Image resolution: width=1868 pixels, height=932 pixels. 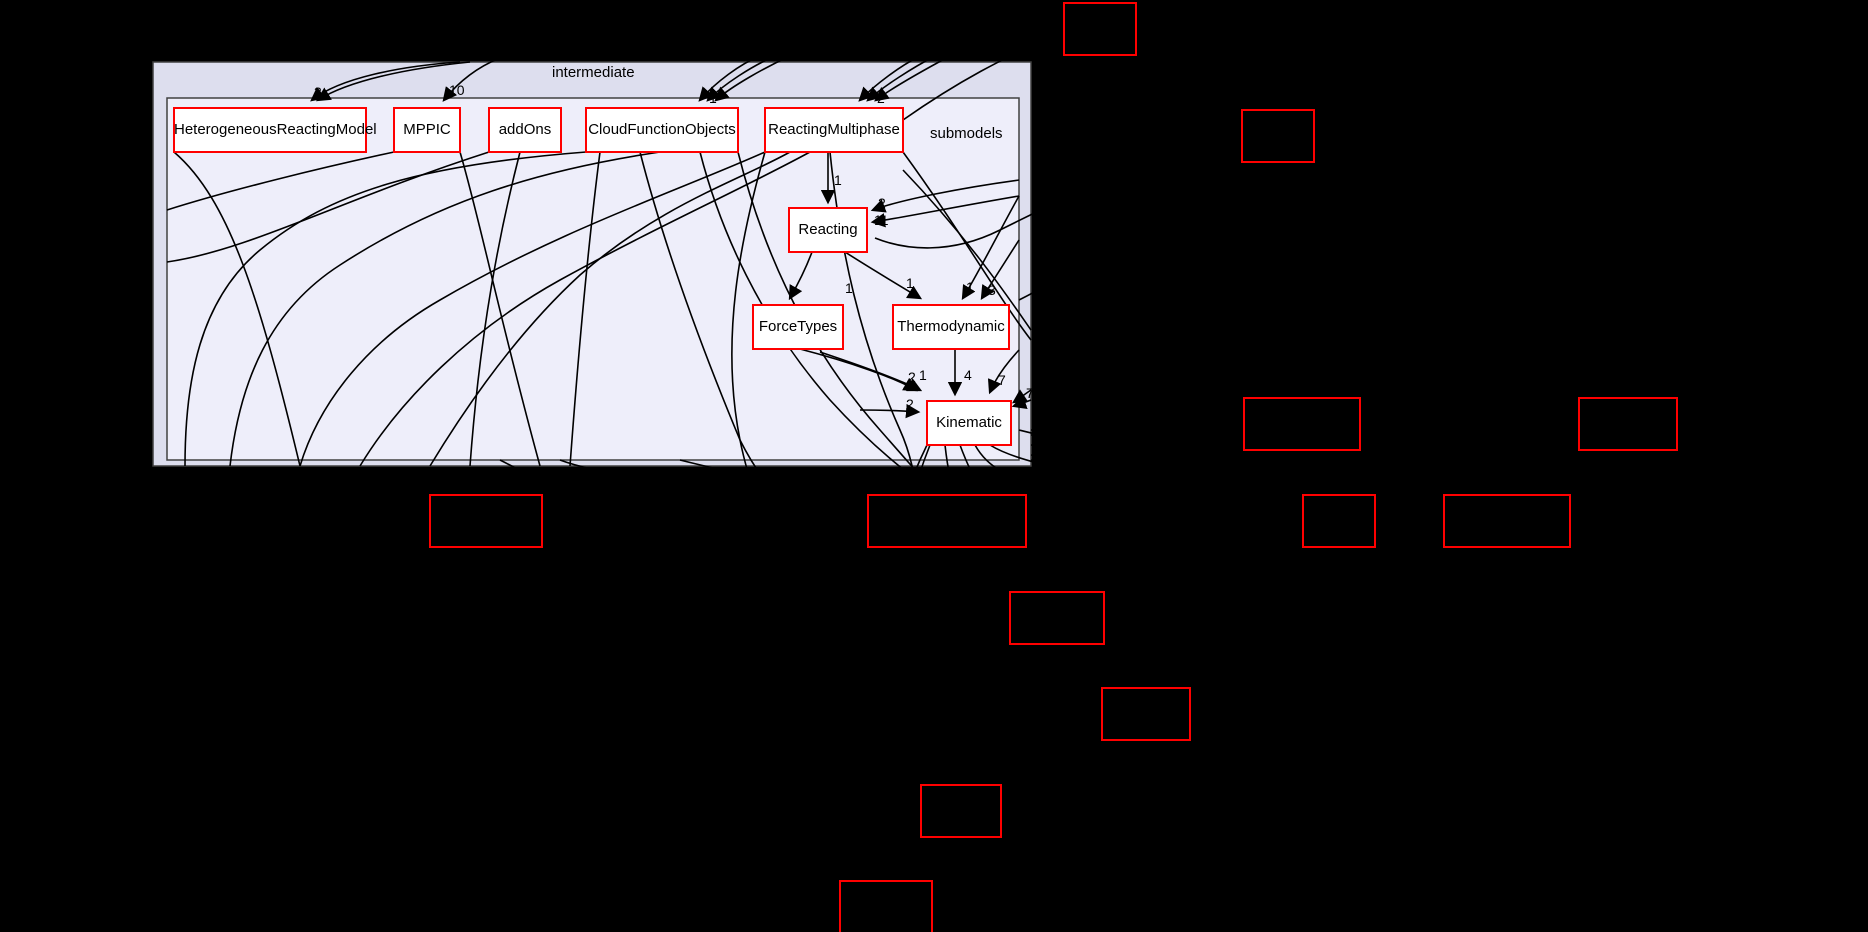 What do you see at coordinates (713, 98) in the screenshot?
I see `edge-label-cloudfunctionobjects-count: 1` at bounding box center [713, 98].